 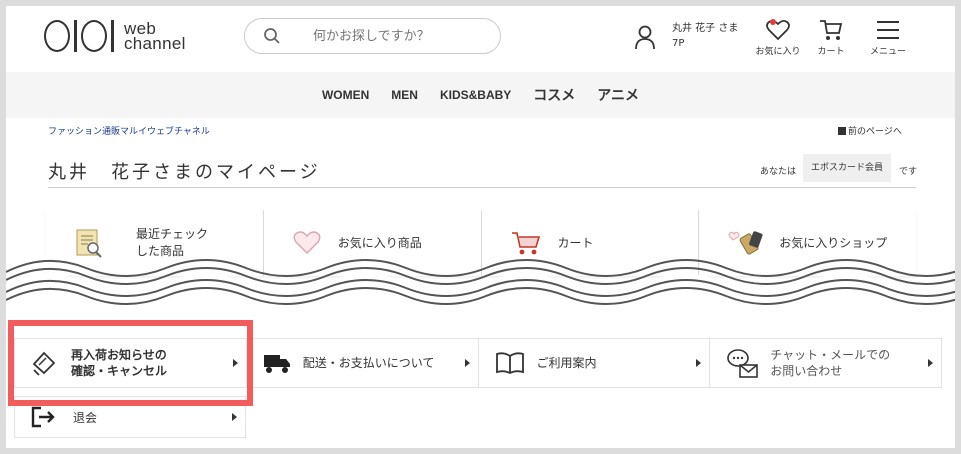 I want to click on page-title: 丸井 花子さまのマイページ, so click(x=184, y=172).